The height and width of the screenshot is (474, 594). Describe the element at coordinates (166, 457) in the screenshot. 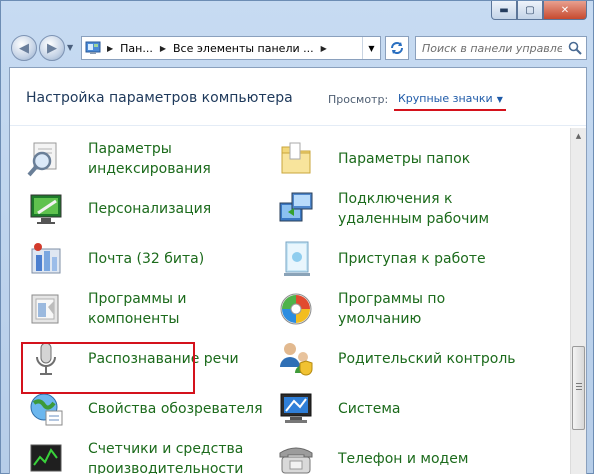

I see `item-label: Счетчики и средства производительности` at that location.